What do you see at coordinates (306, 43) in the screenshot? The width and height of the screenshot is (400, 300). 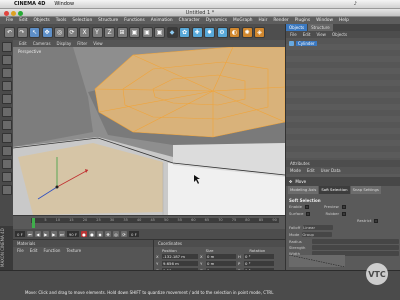 I see `object-name: Cylinder` at bounding box center [306, 43].